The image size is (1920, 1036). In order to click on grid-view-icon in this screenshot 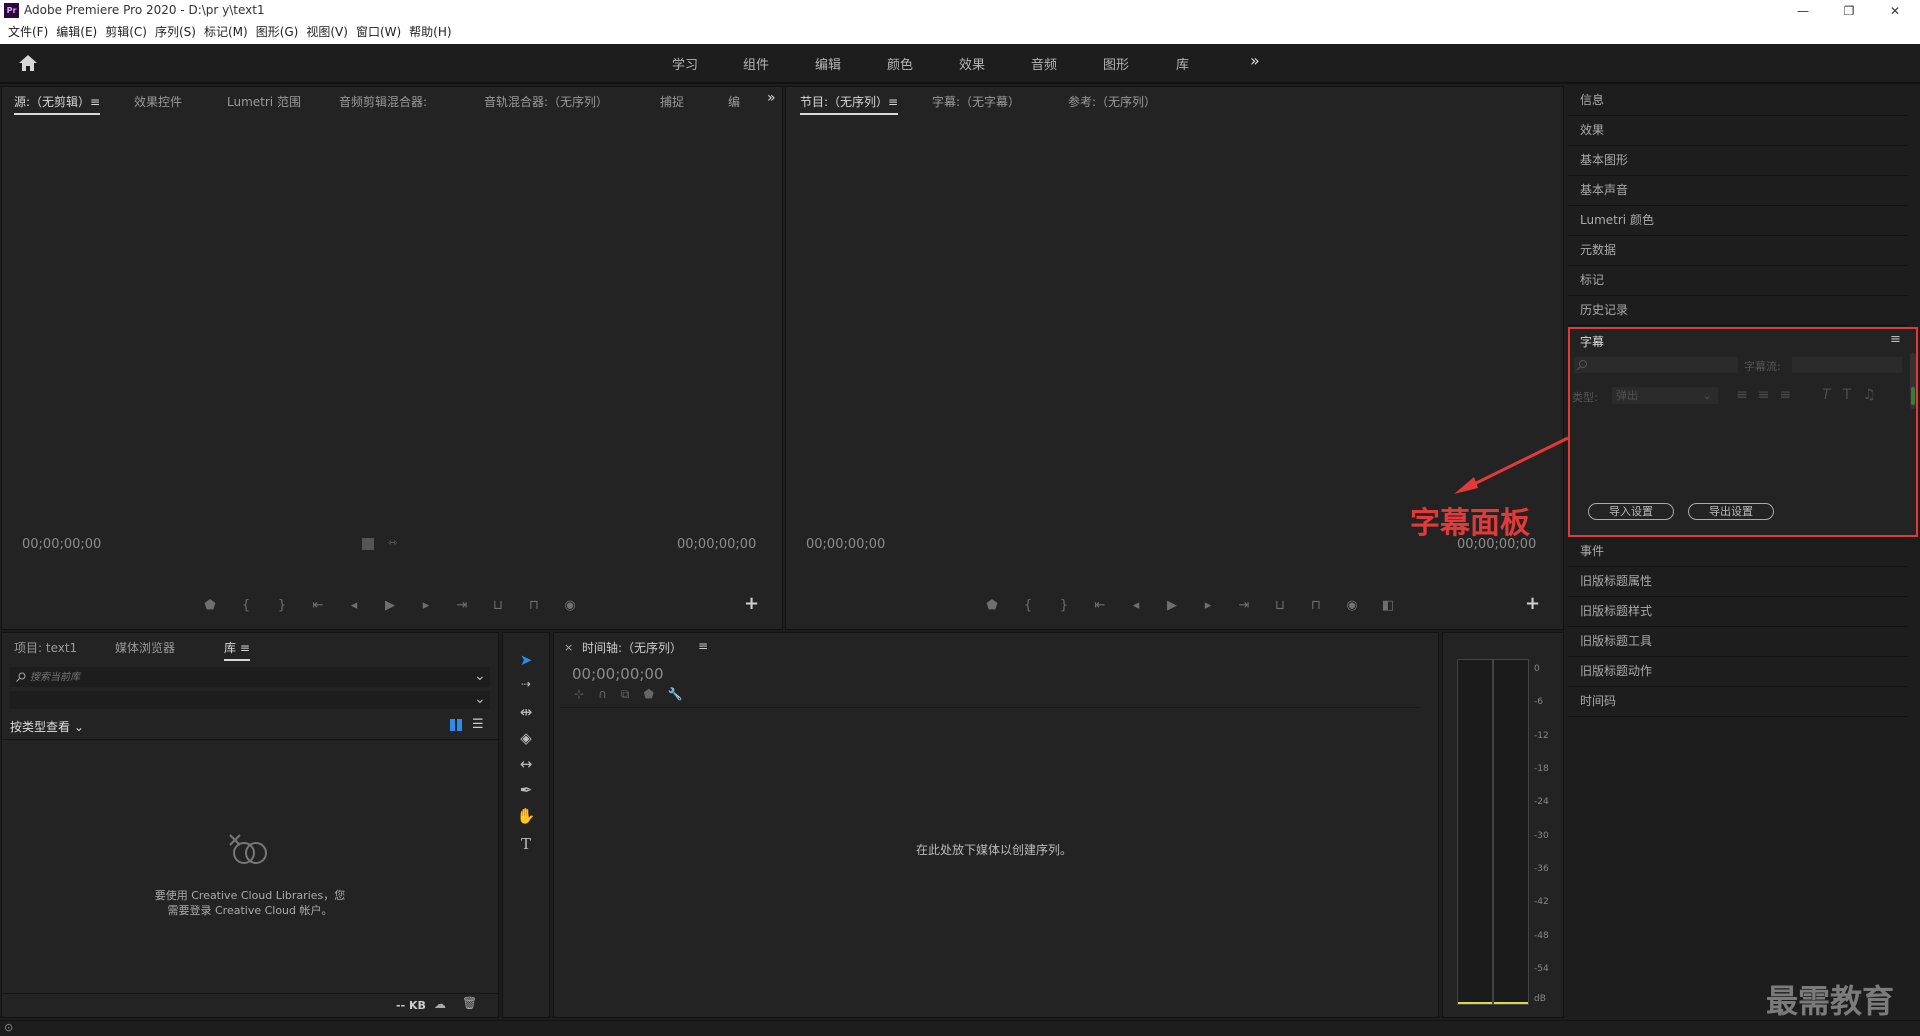, I will do `click(456, 725)`.